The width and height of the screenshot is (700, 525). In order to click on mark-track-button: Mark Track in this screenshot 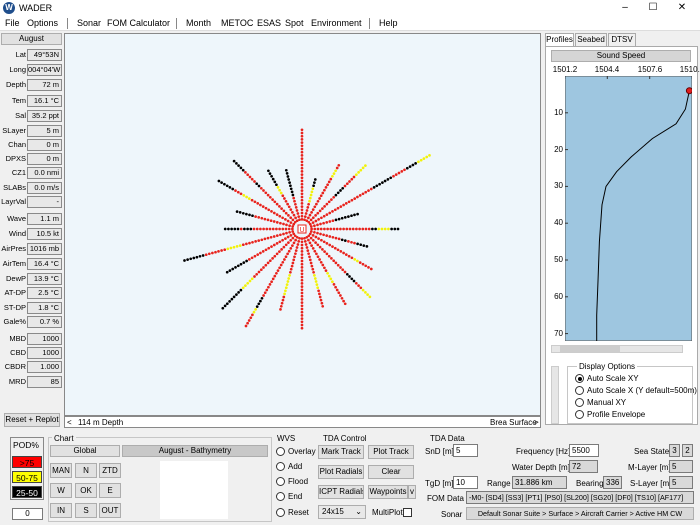, I will do `click(341, 452)`.